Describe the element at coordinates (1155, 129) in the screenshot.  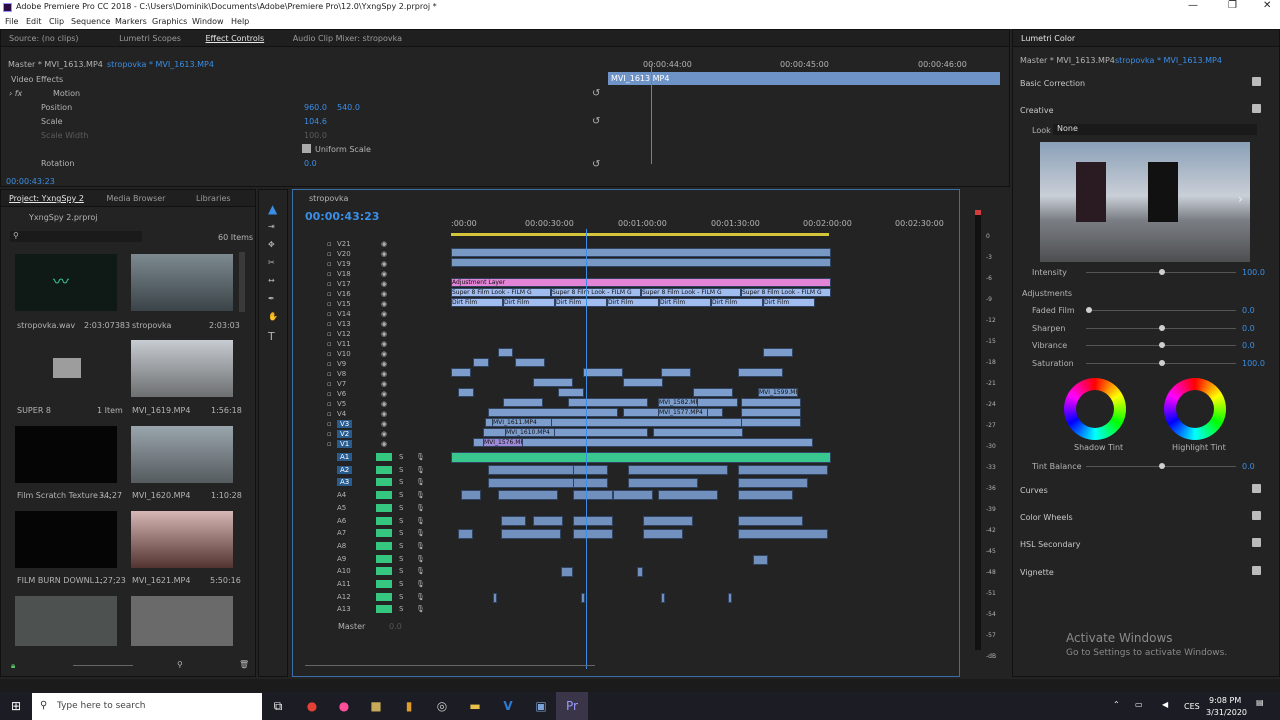
I see `look-select: None` at that location.